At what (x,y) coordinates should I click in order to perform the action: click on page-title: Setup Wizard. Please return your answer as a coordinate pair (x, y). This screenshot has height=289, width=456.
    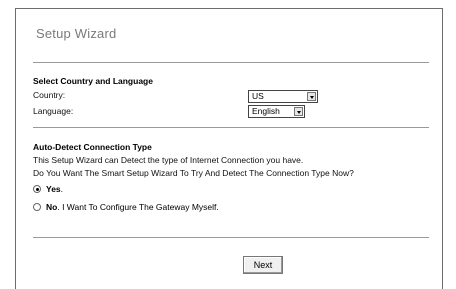
    Looking at the image, I should click on (76, 33).